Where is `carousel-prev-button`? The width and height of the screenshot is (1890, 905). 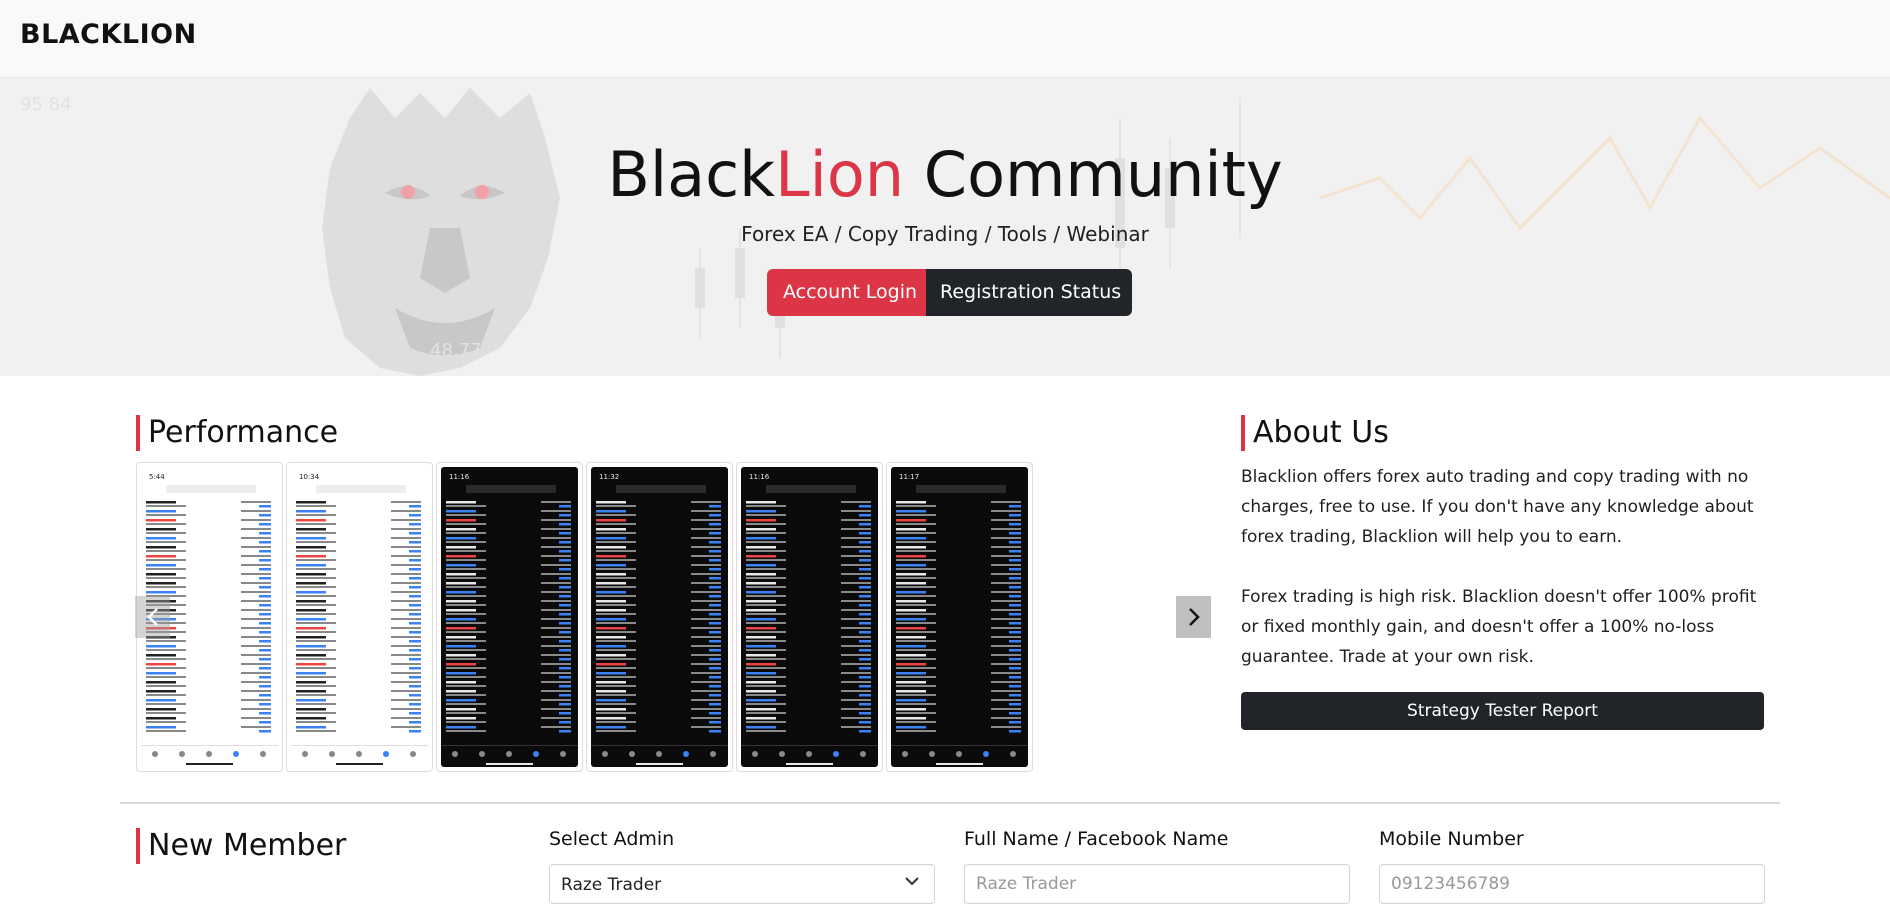 carousel-prev-button is located at coordinates (152, 617).